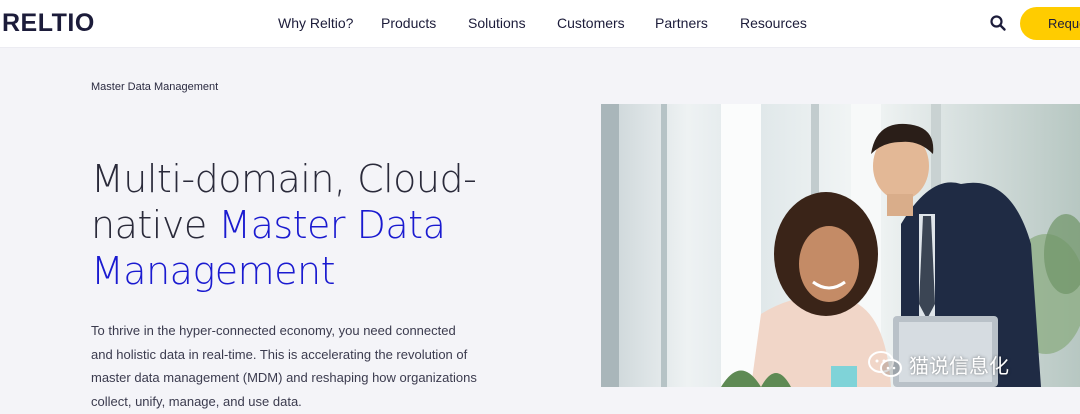 Image resolution: width=1080 pixels, height=414 pixels. I want to click on title-line-1: Multi-domain, Cloud-, so click(284, 179).